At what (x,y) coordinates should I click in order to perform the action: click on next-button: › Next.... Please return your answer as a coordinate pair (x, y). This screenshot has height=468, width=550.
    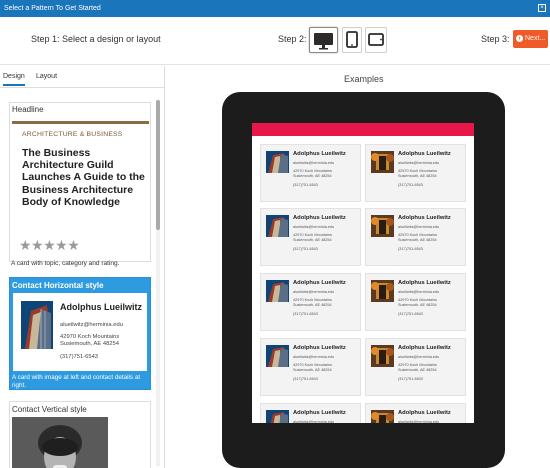
    Looking at the image, I should click on (530, 39).